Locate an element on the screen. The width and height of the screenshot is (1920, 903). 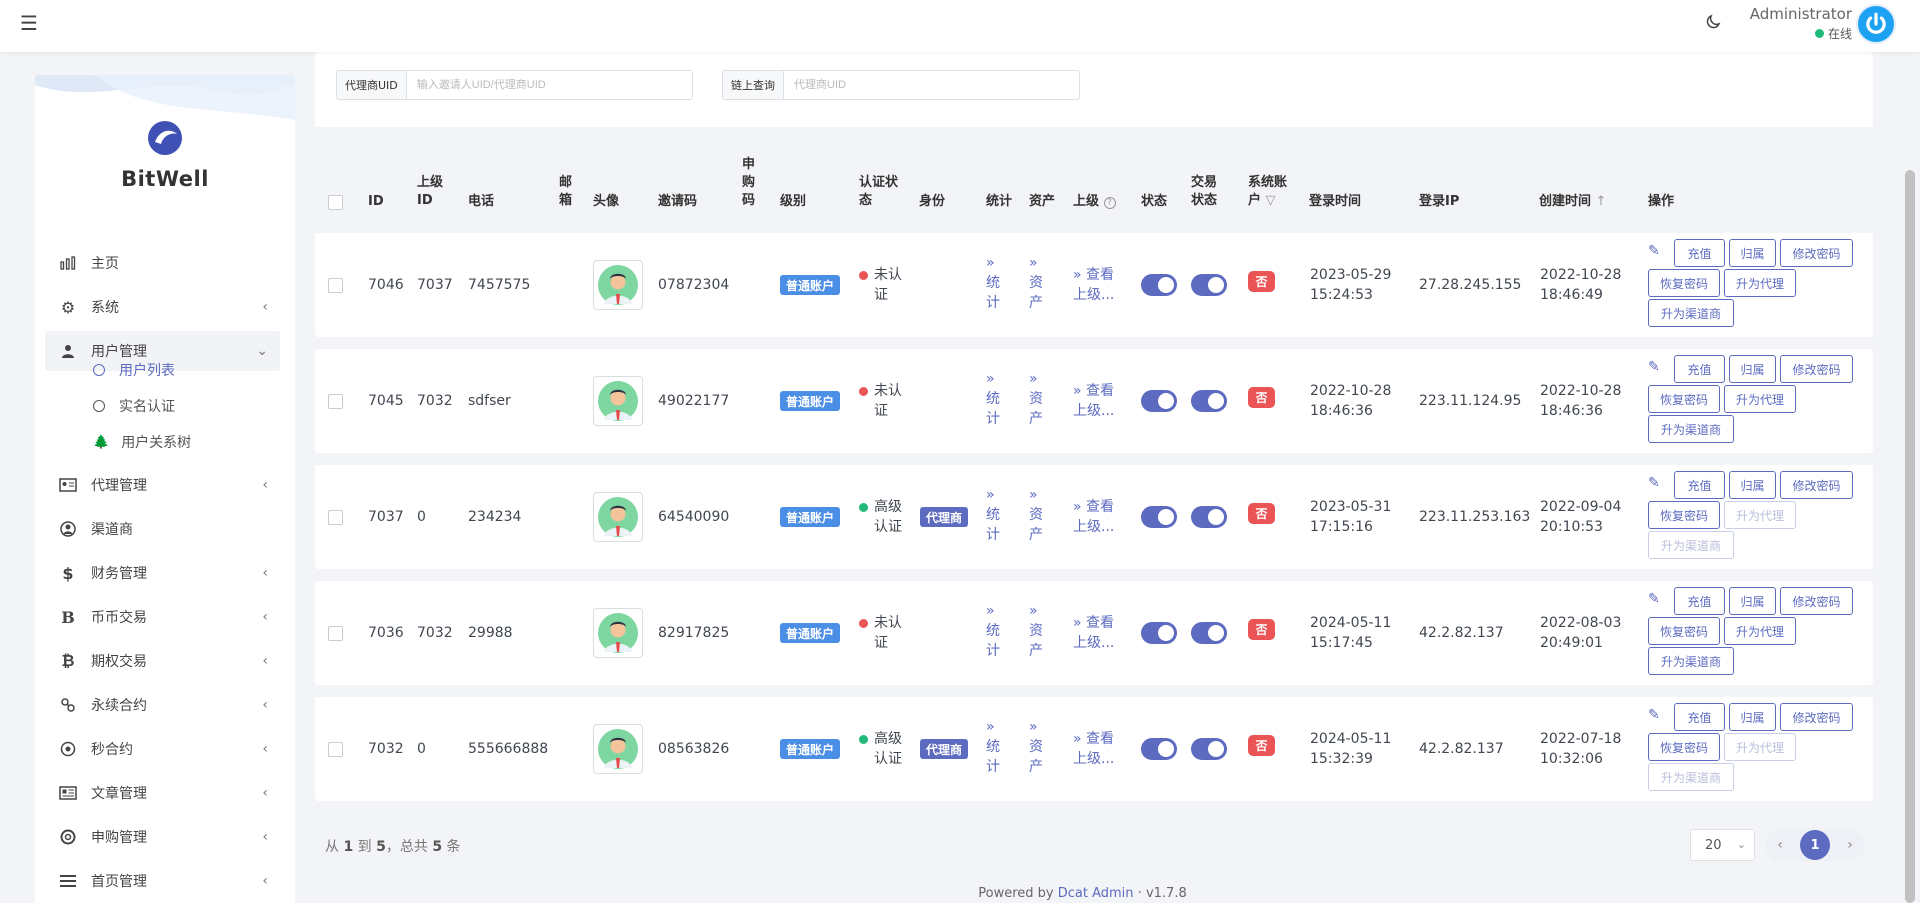
sidebar-item-spot-trade: B 币币交易 ‹ is located at coordinates (162, 617).